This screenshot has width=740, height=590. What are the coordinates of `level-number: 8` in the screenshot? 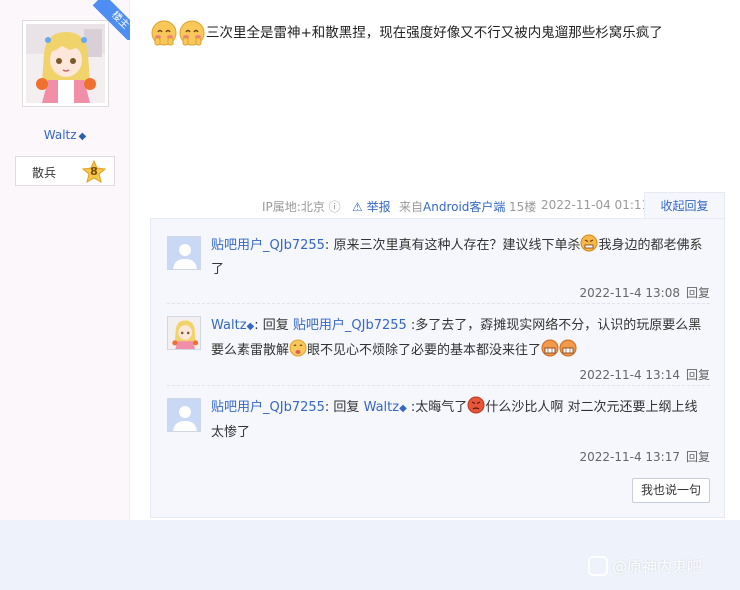 It's located at (94, 171).